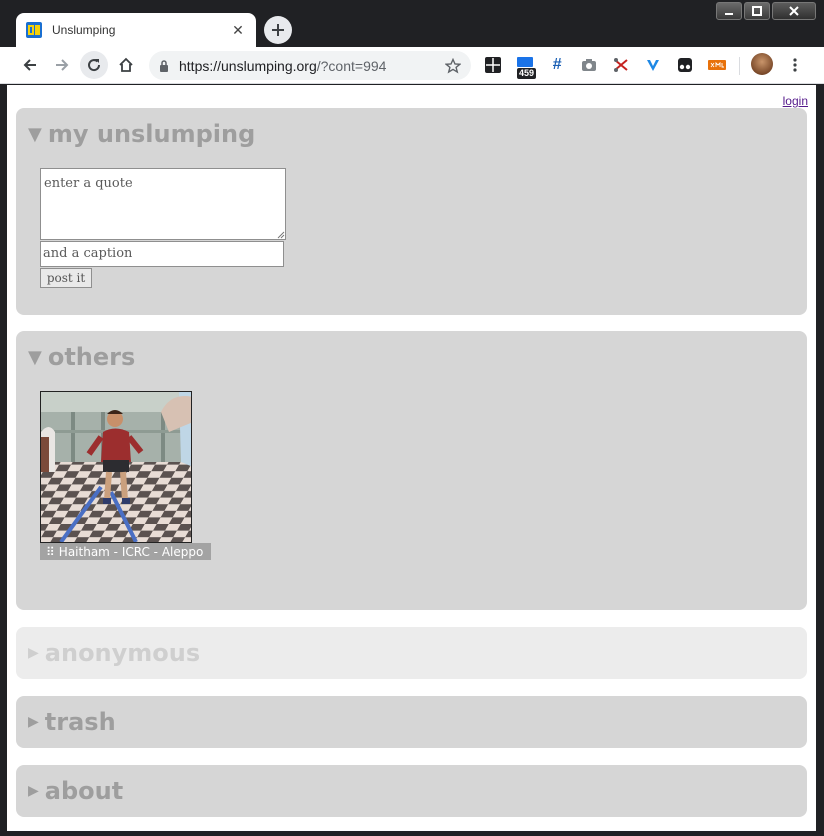 The height and width of the screenshot is (836, 824). I want to click on panel-trash-header: ▶ trash, so click(72, 722).